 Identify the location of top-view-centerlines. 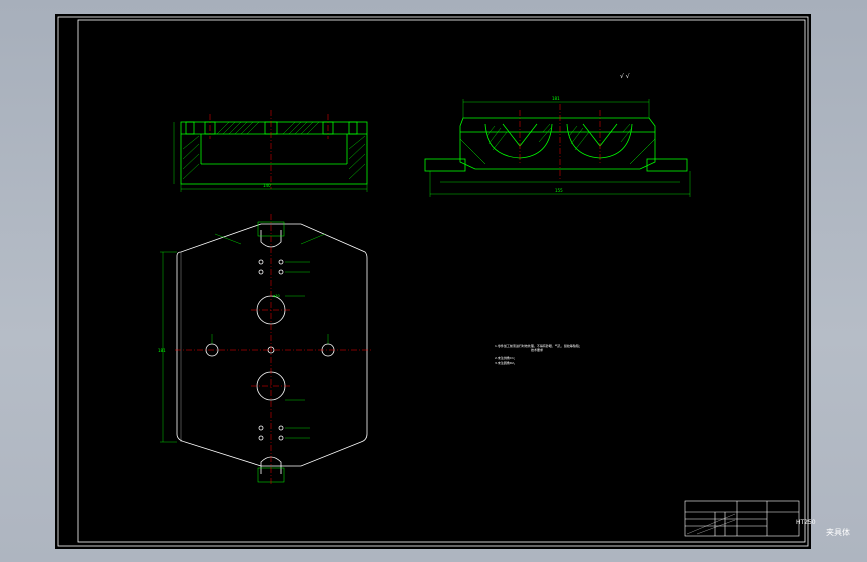
(273, 349).